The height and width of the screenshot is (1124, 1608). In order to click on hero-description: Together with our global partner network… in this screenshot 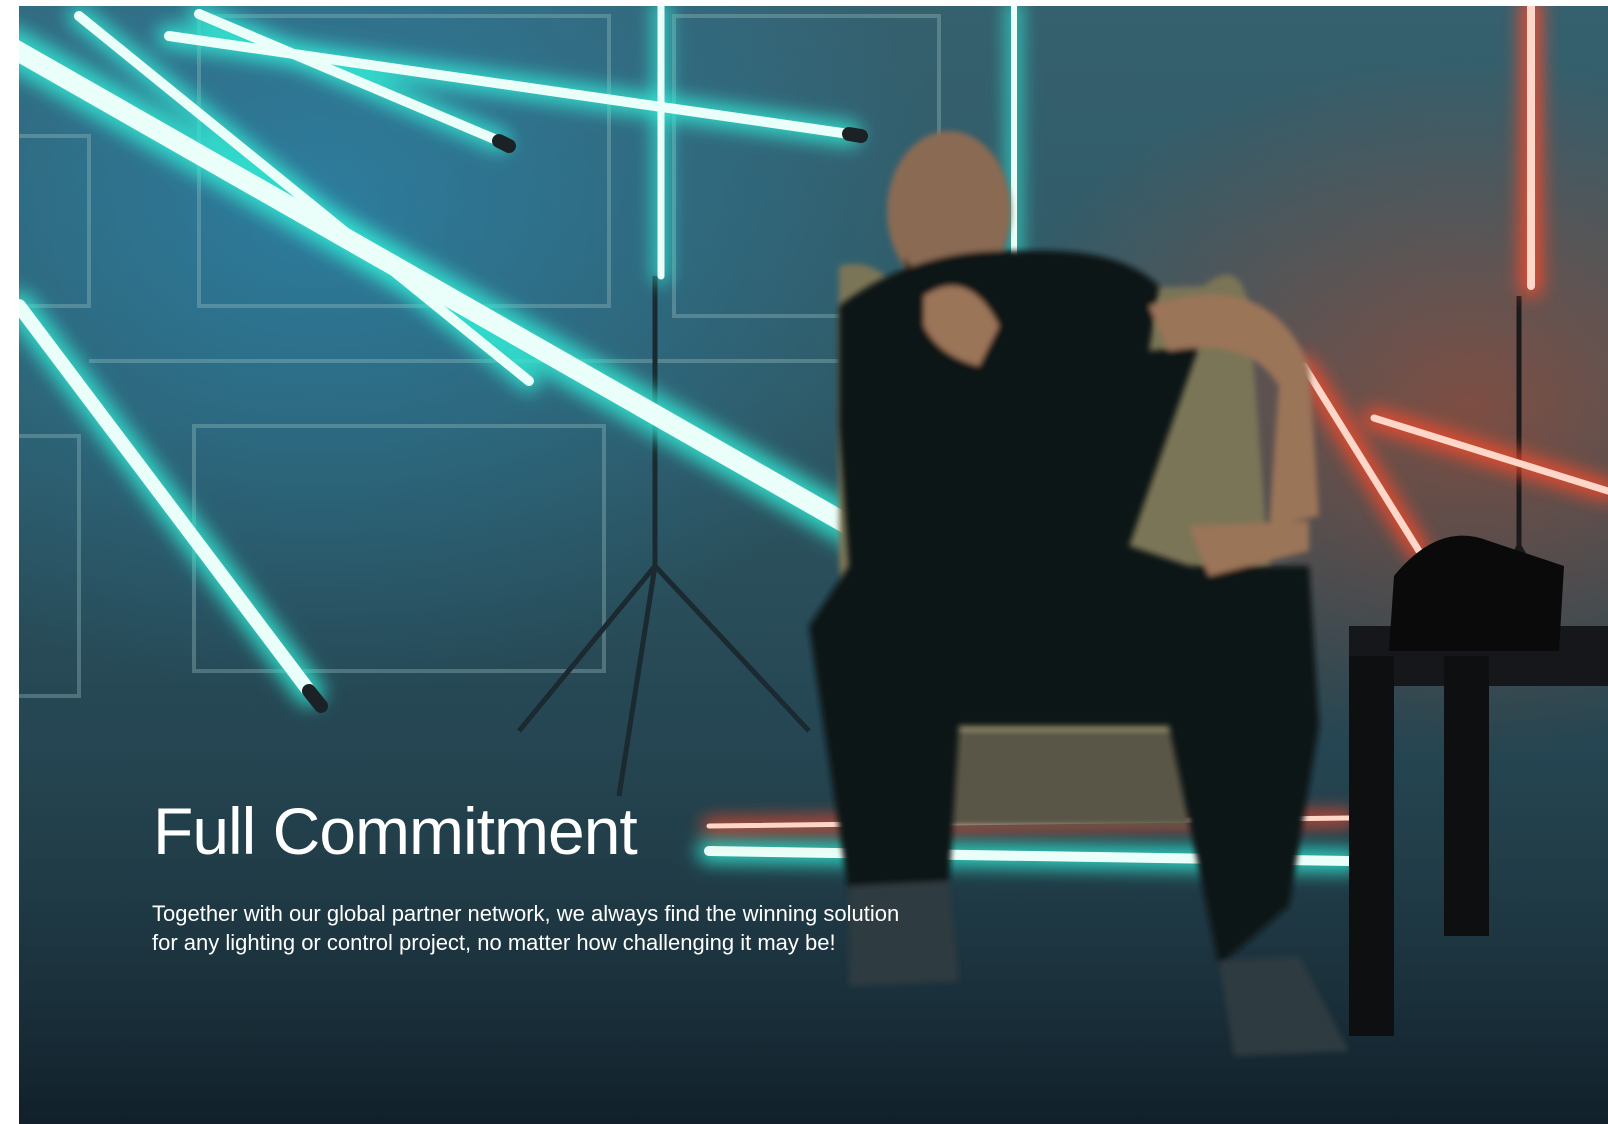, I will do `click(592, 928)`.